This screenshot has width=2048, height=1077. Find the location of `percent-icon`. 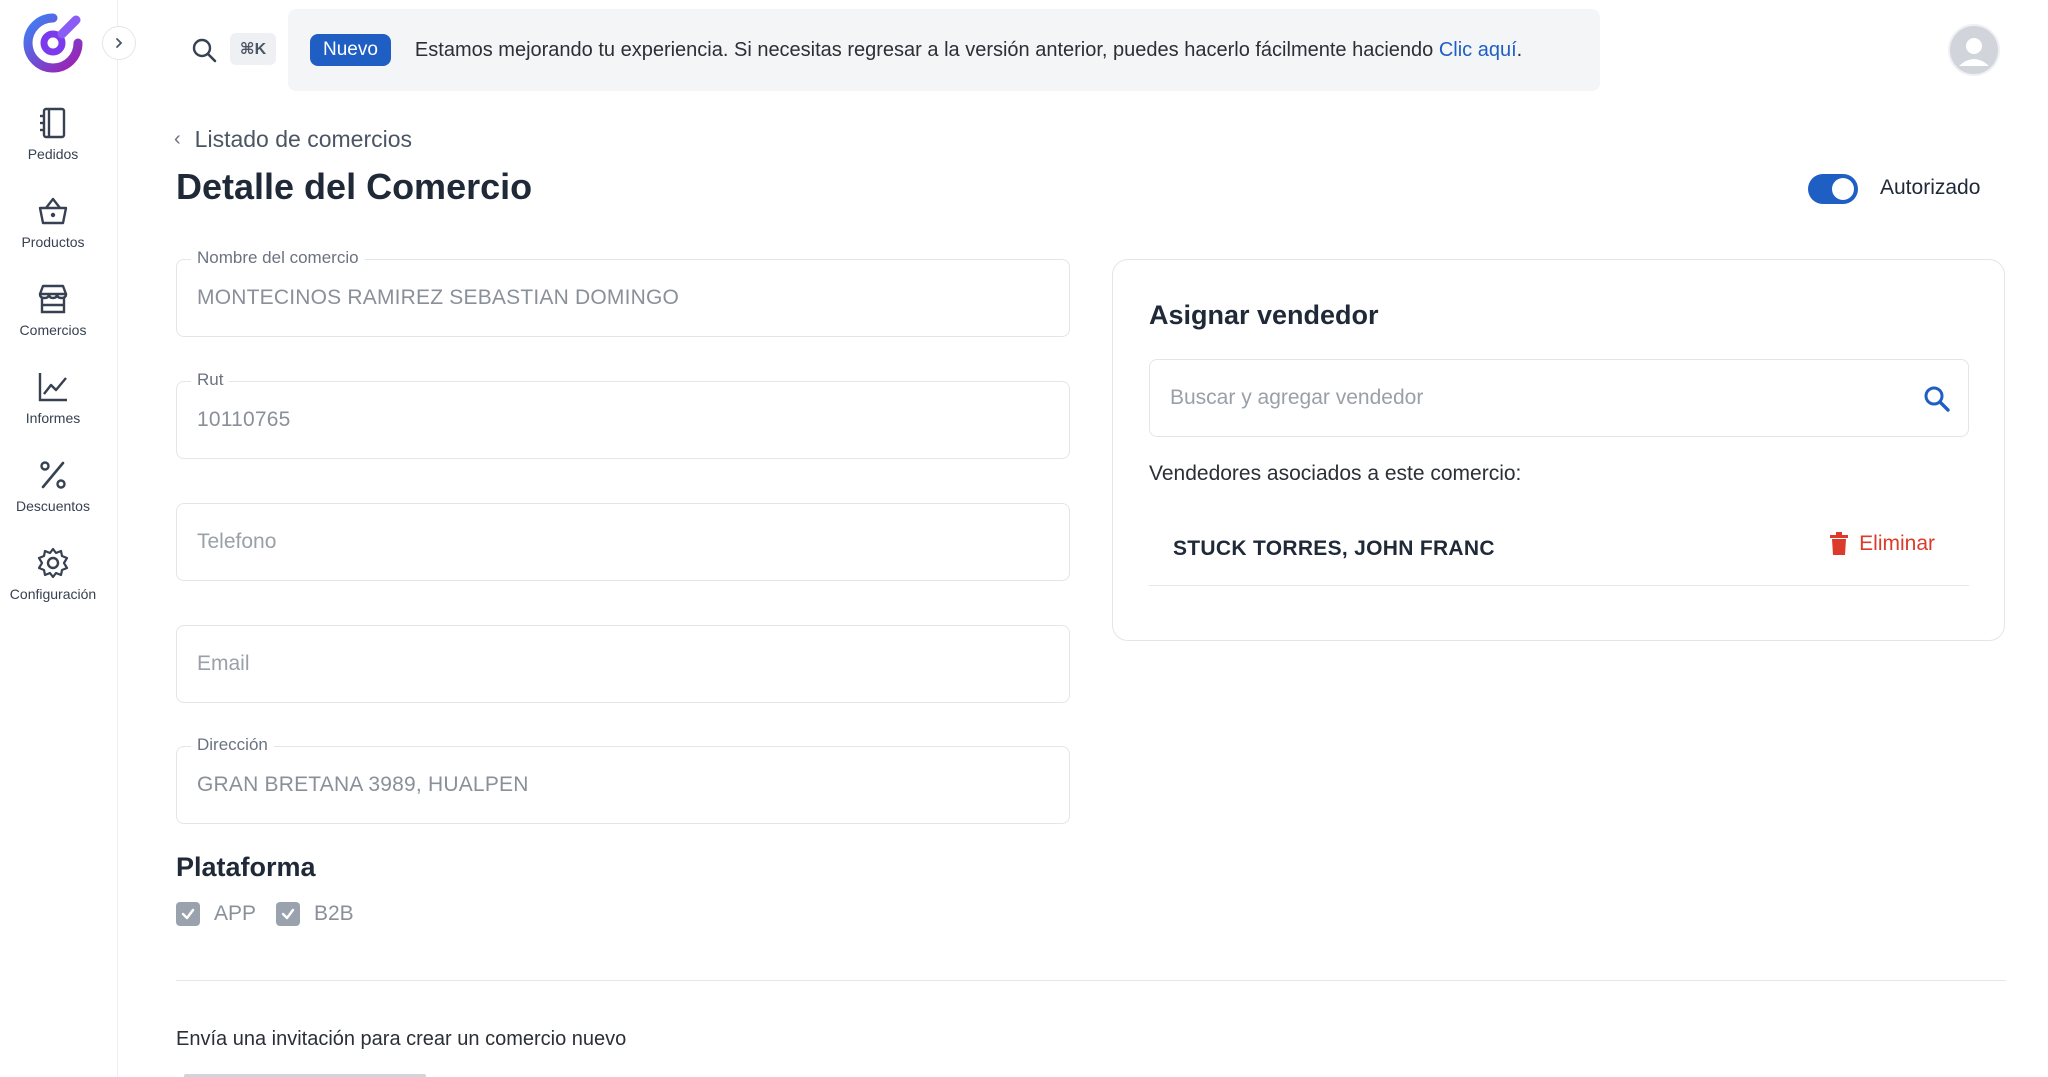

percent-icon is located at coordinates (53, 475).